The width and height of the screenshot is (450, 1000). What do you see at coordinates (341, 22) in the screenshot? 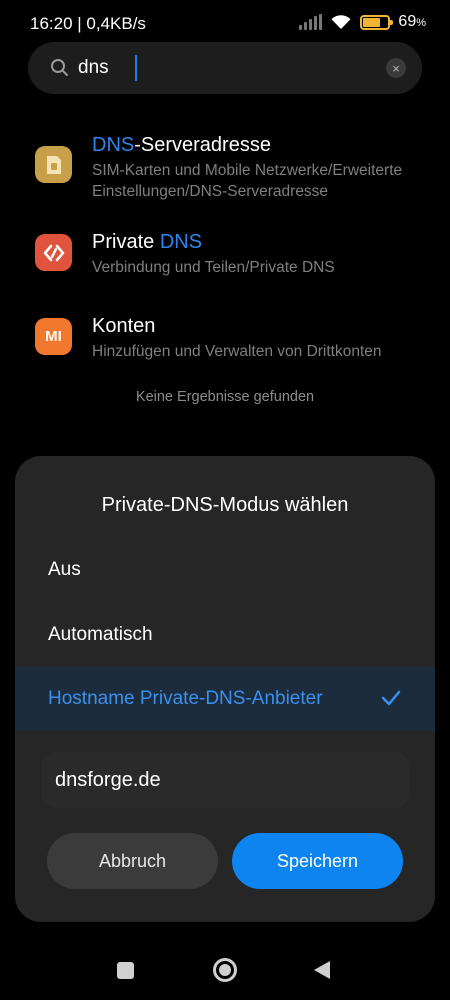
I see `wifi-icon` at bounding box center [341, 22].